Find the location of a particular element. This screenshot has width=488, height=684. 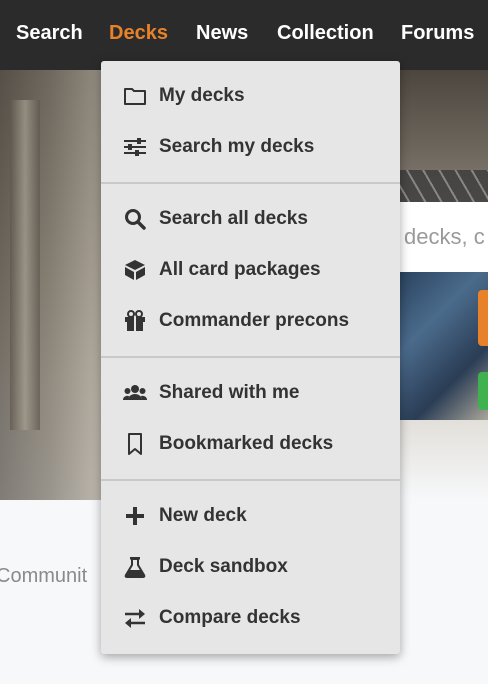

top-navigation: Search Decks News Collection Forums is located at coordinates (244, 35).